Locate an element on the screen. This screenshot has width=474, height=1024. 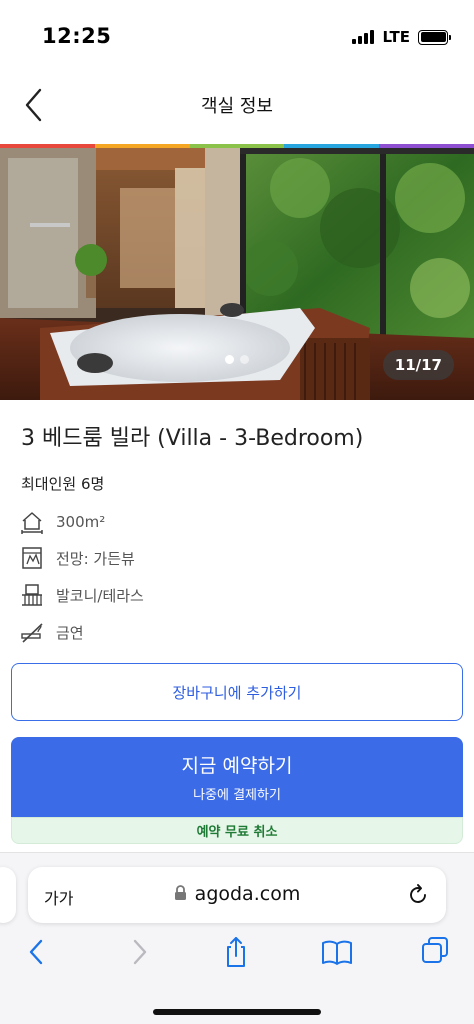
nav-header: 객실 정보 is located at coordinates (237, 107).